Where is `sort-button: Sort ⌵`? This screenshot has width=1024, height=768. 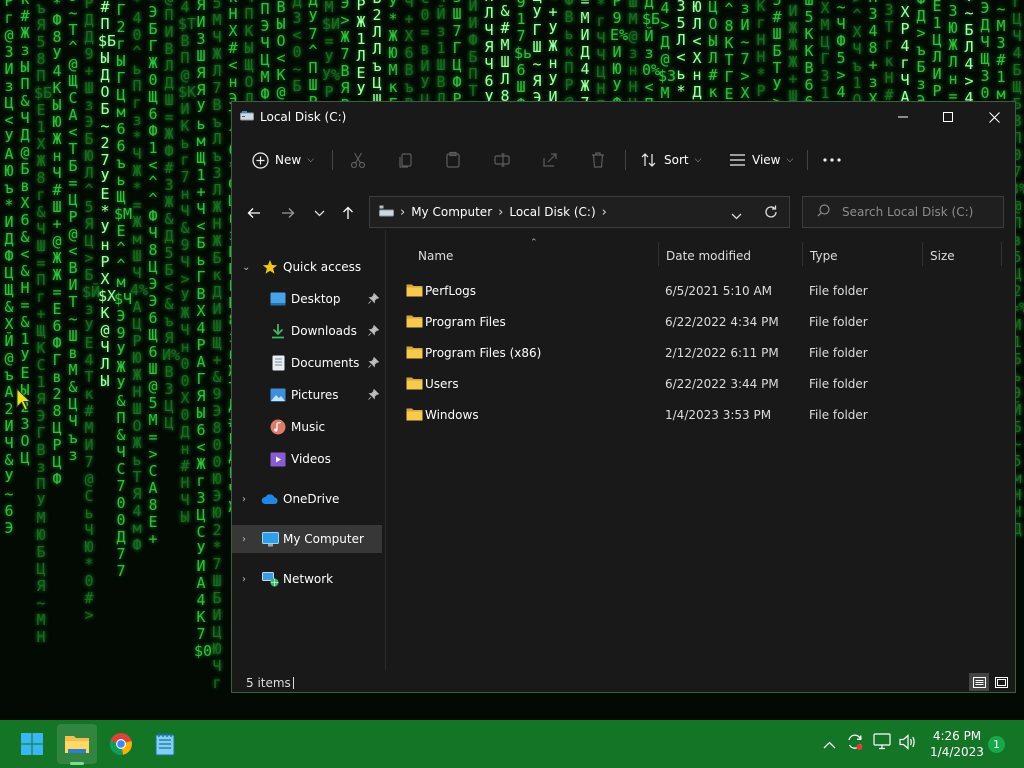
sort-button: Sort ⌵ is located at coordinates (670, 160).